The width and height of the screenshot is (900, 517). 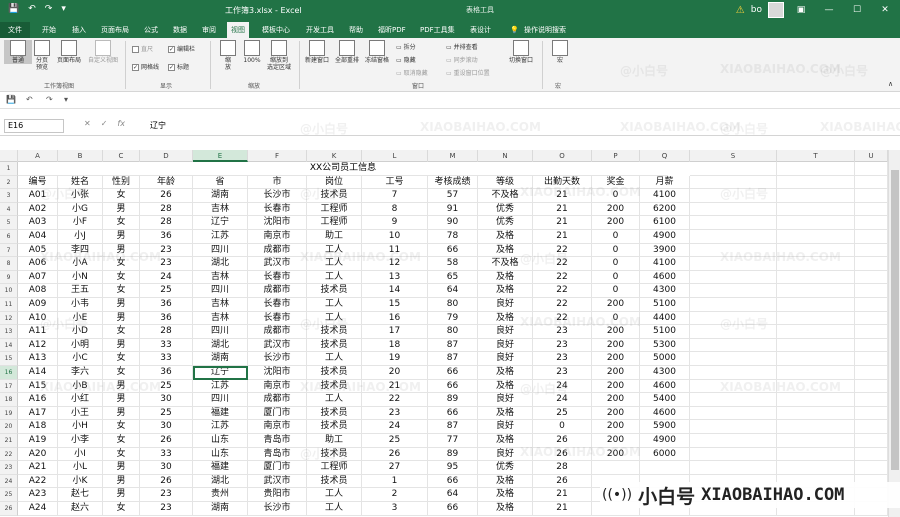 I want to click on row-header: 15, so click(x=9, y=359).